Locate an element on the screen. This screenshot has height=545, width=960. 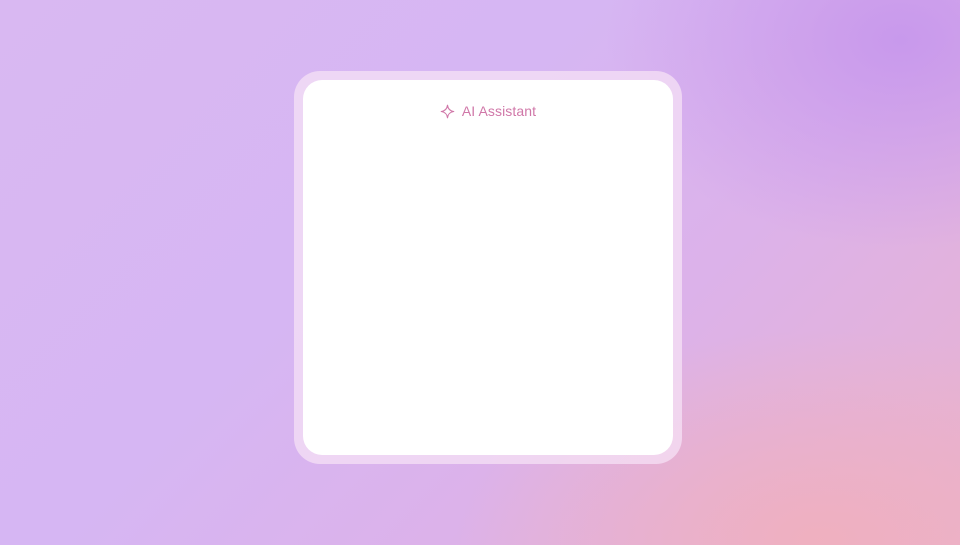
assistant-header: AI Assistant is located at coordinates (488, 111).